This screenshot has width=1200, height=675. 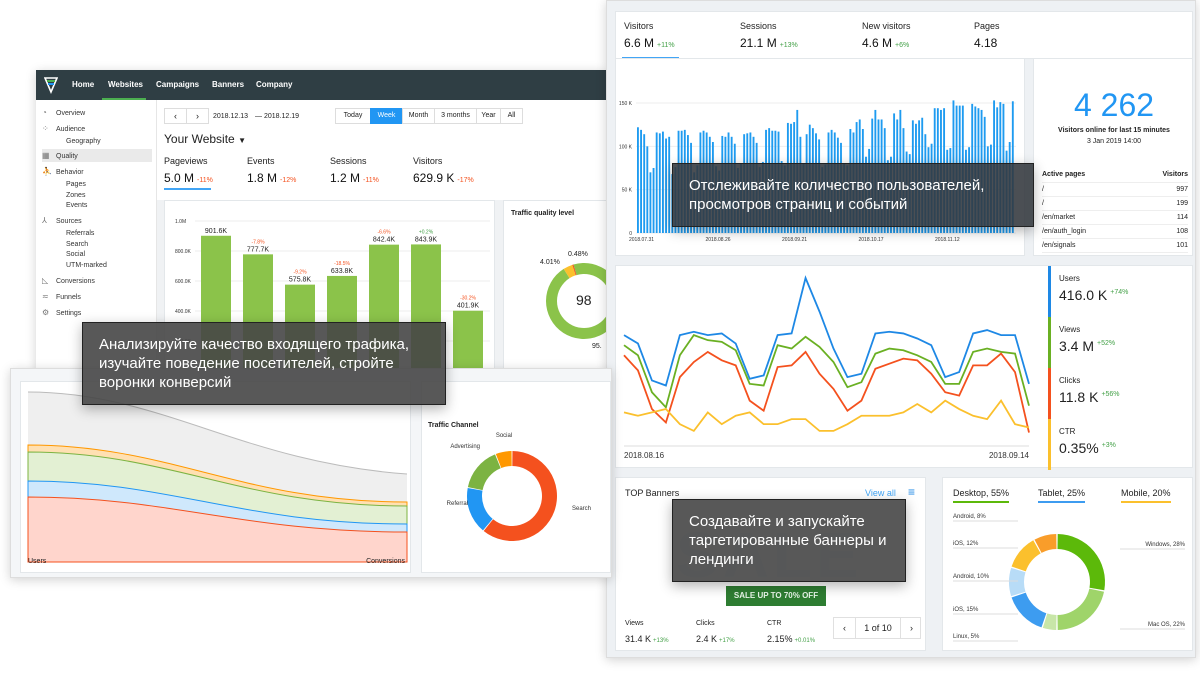 I want to click on legend-ctr: CTR 0.35% +3%, so click(x=1118, y=444).